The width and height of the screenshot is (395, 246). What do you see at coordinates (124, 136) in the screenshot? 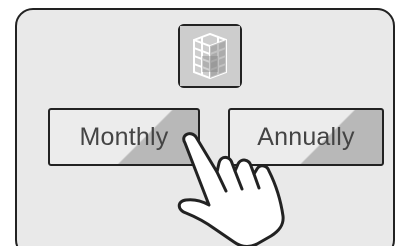
I see `monthly-option-label: Monthly` at bounding box center [124, 136].